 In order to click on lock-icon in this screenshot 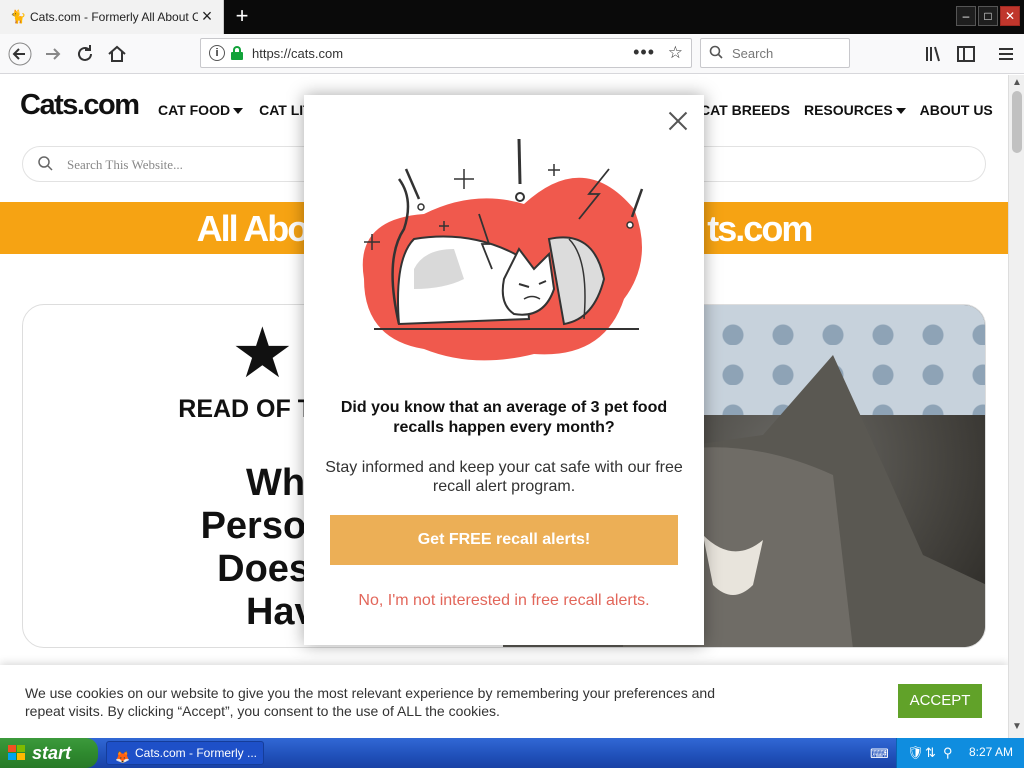, I will do `click(237, 53)`.